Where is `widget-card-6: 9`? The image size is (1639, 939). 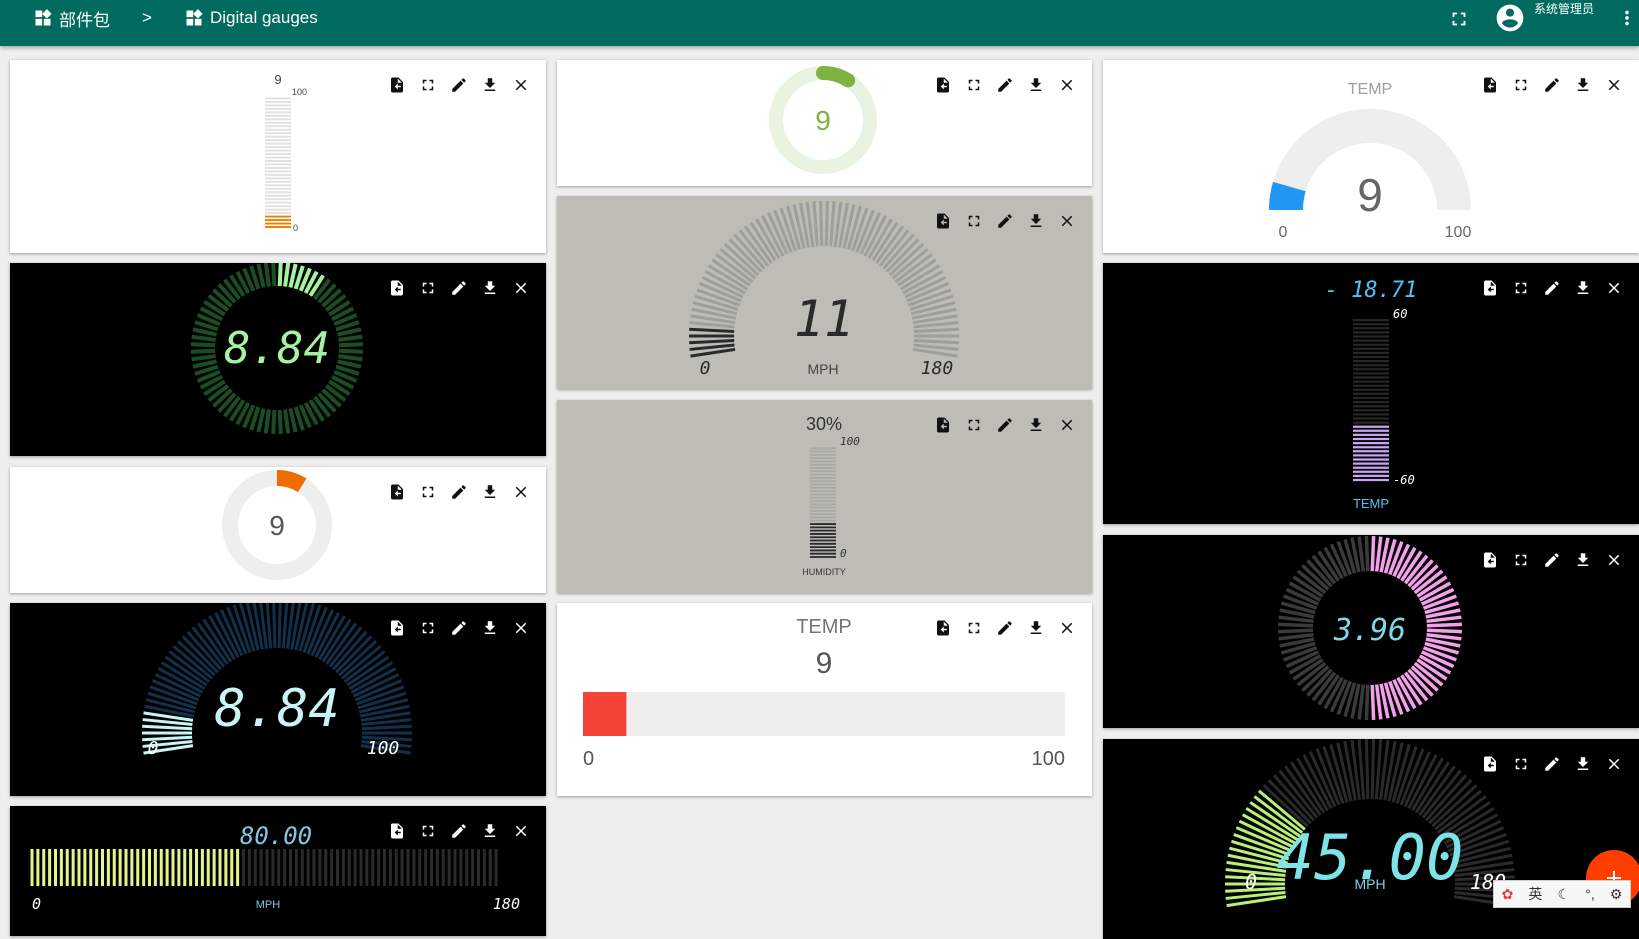
widget-card-6: 9 is located at coordinates (824, 123).